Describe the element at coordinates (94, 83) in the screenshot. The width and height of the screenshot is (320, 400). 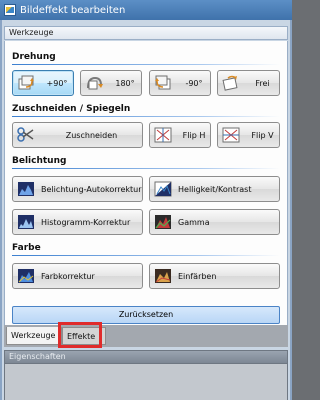
I see `rotate-180-icon` at that location.